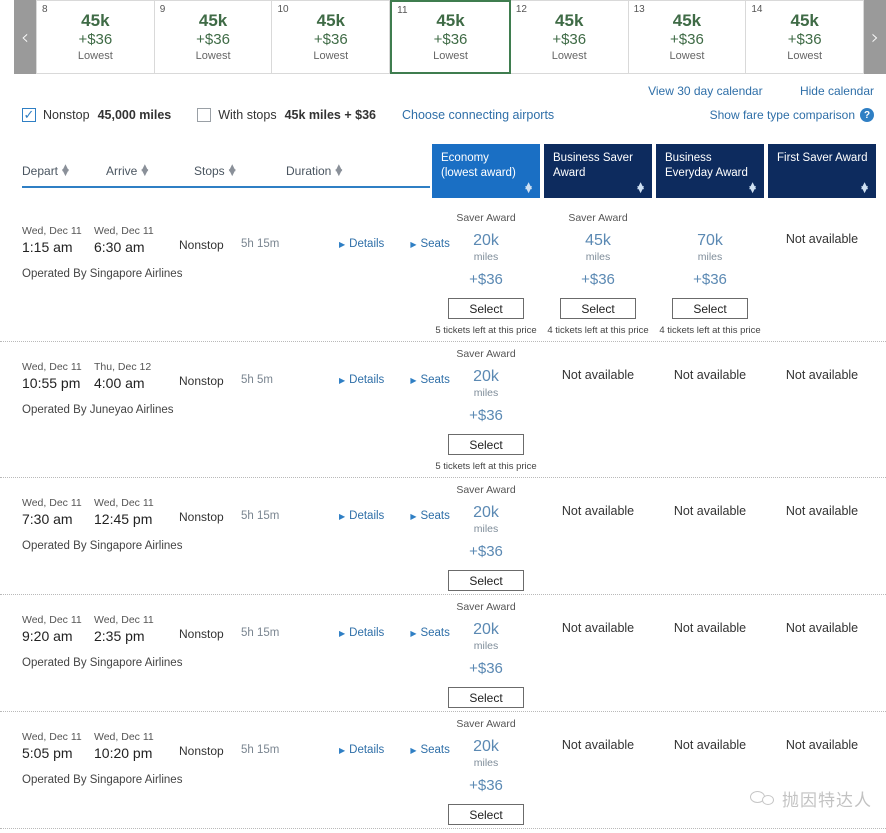 This screenshot has height=833, width=886. Describe the element at coordinates (465, 158) in the screenshot. I see `fare-column-title-line1: Economy` at that location.